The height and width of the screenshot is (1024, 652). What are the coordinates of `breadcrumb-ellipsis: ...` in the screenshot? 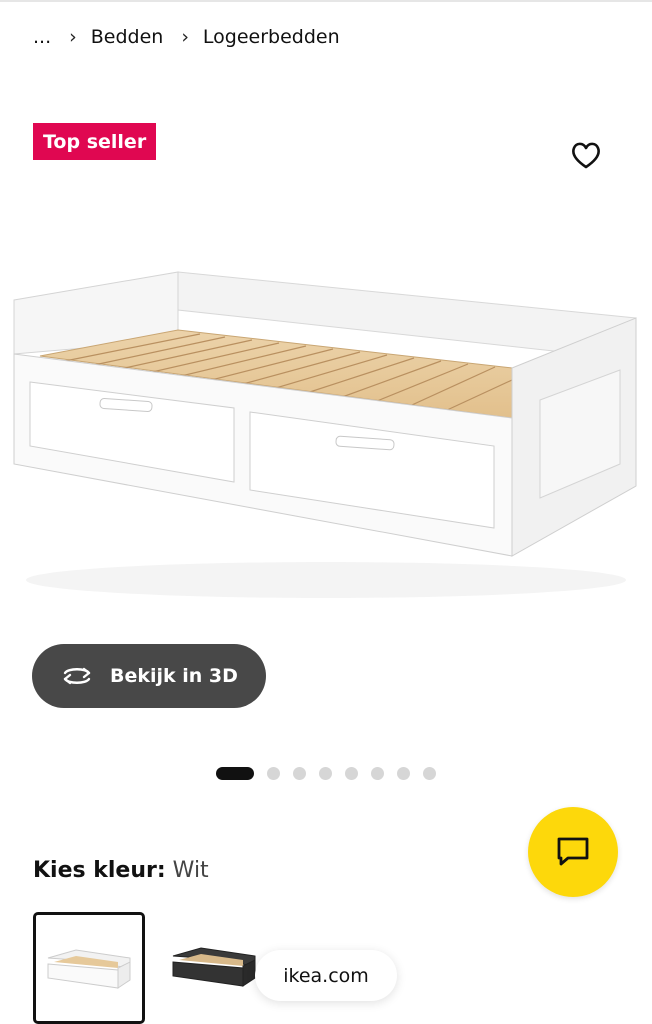 It's located at (42, 37).